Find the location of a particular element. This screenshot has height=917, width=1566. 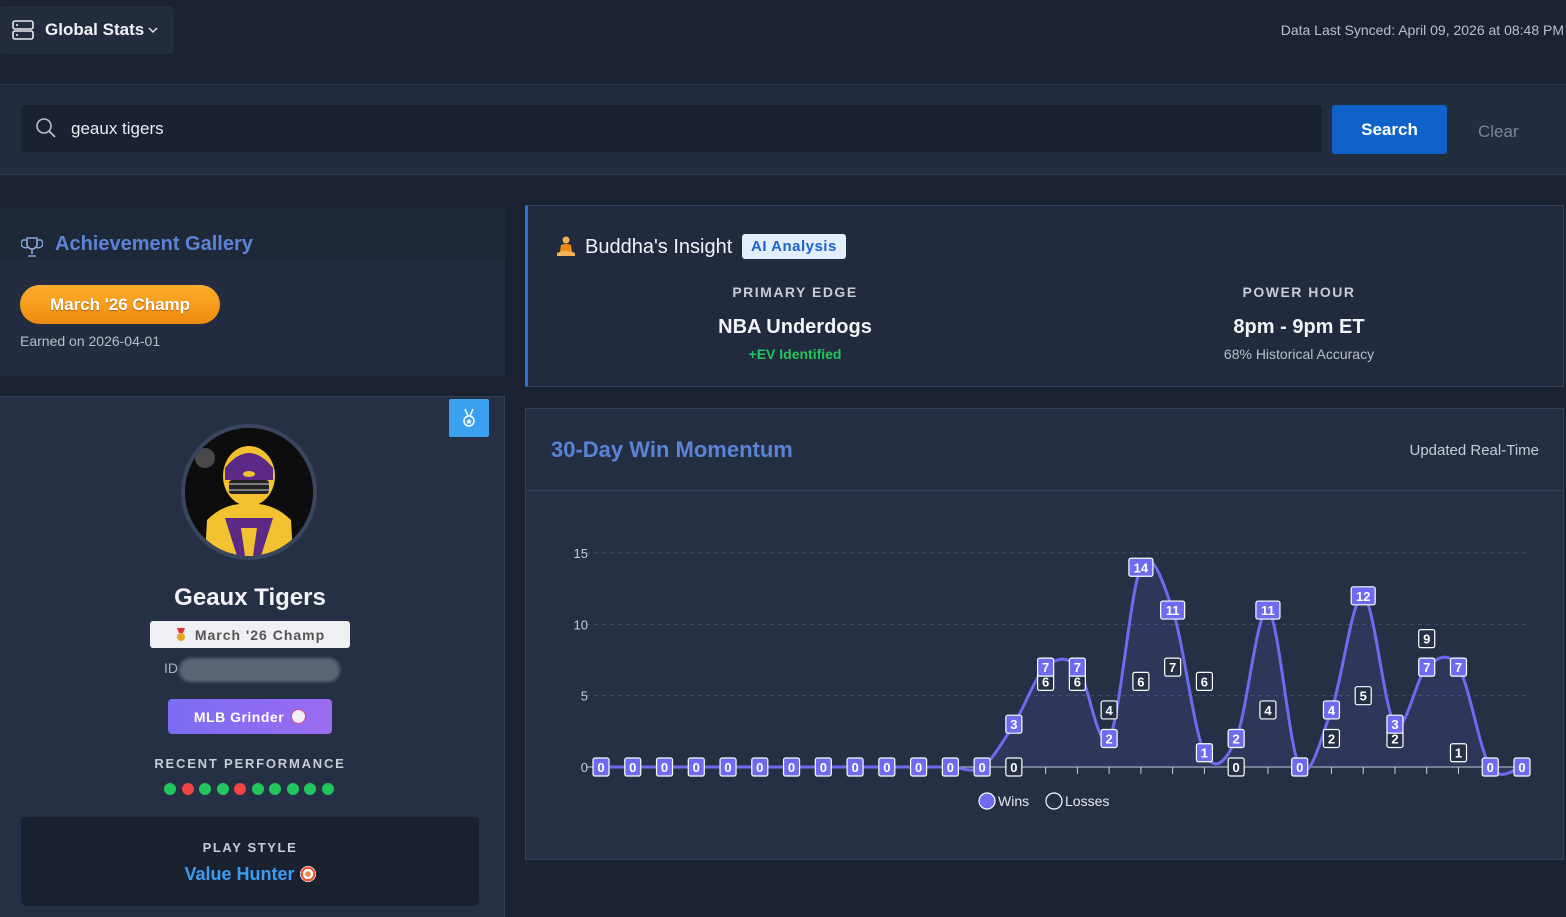

achievement-header: Achievement Gallery is located at coordinates (252, 234).